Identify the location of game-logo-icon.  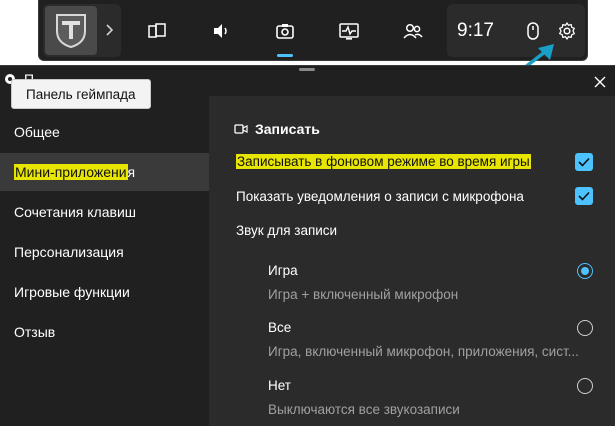
(71, 31).